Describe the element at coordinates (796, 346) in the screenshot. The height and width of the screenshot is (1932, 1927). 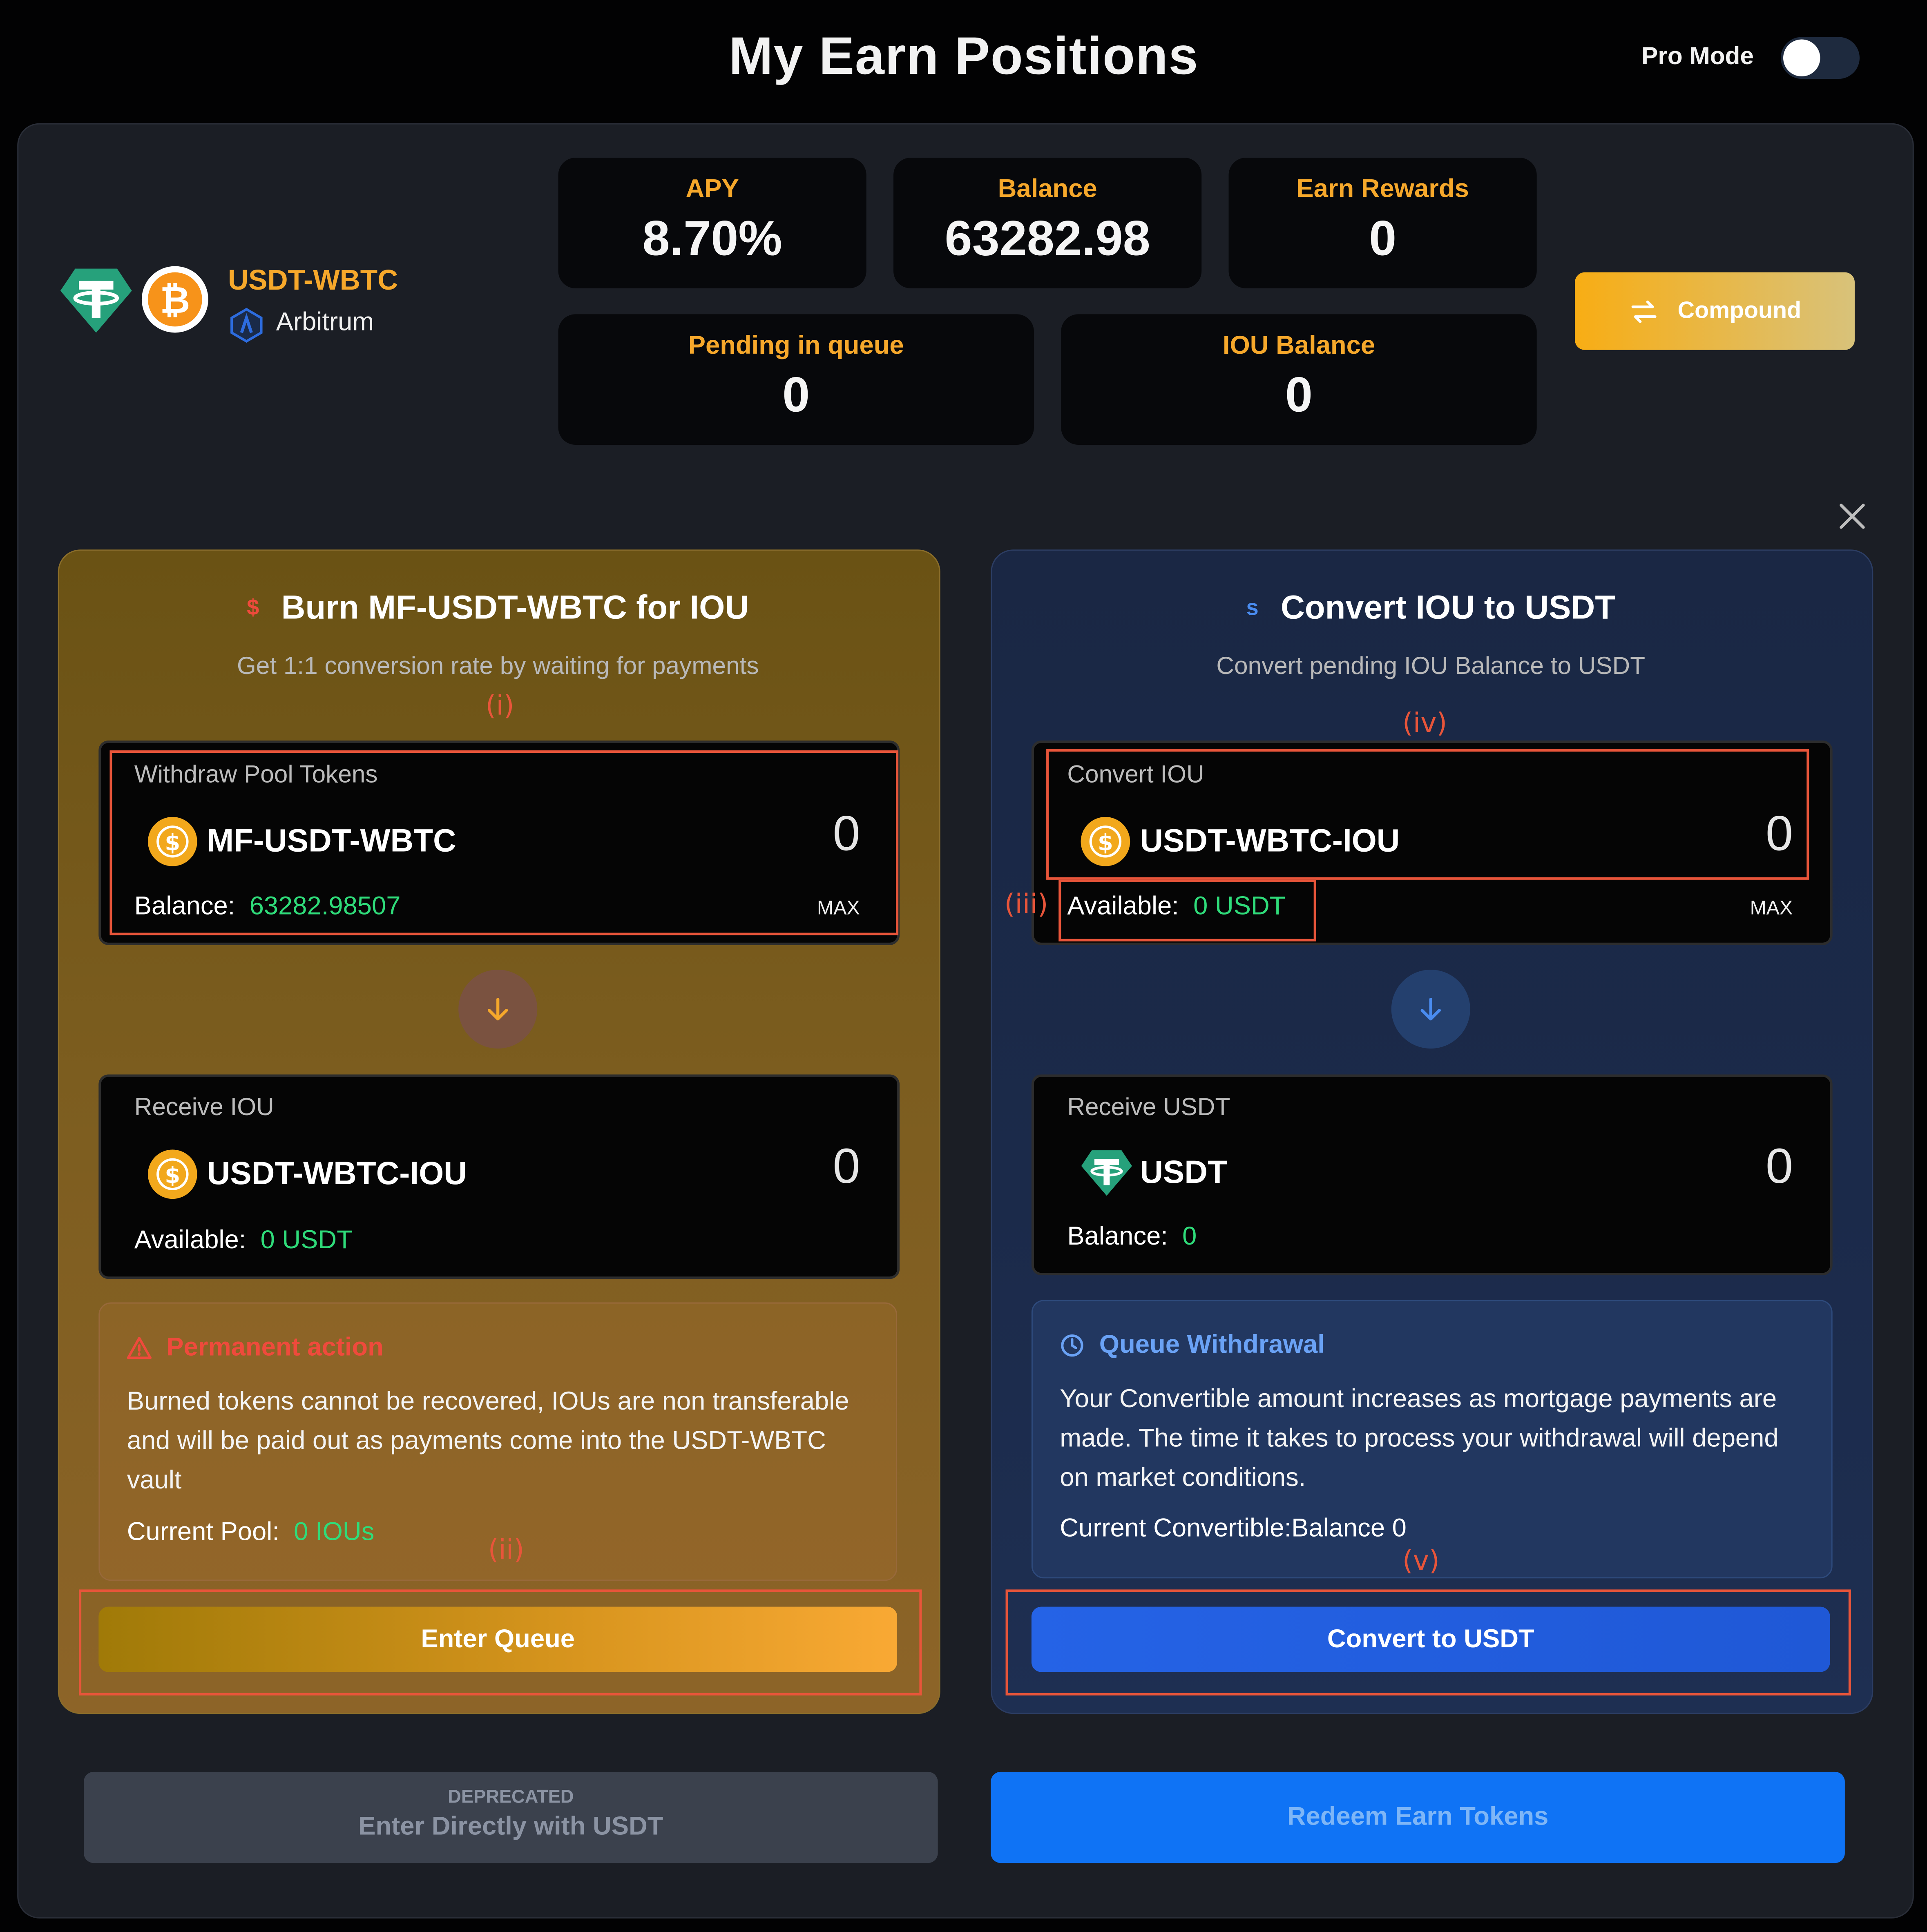
I see `stat-label: Pending in queue` at that location.